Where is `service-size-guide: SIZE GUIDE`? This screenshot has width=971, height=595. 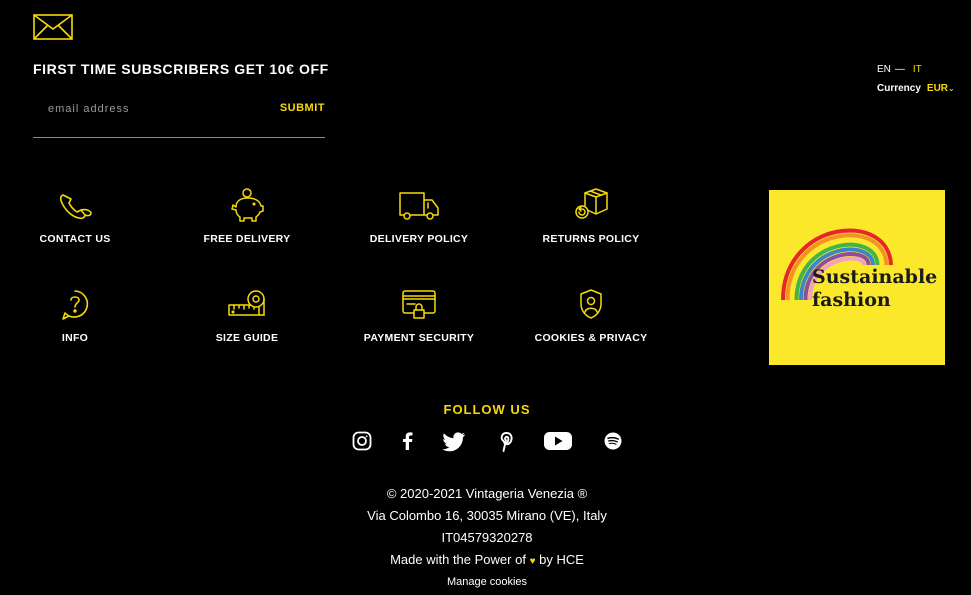 service-size-guide: SIZE GUIDE is located at coordinates (247, 315).